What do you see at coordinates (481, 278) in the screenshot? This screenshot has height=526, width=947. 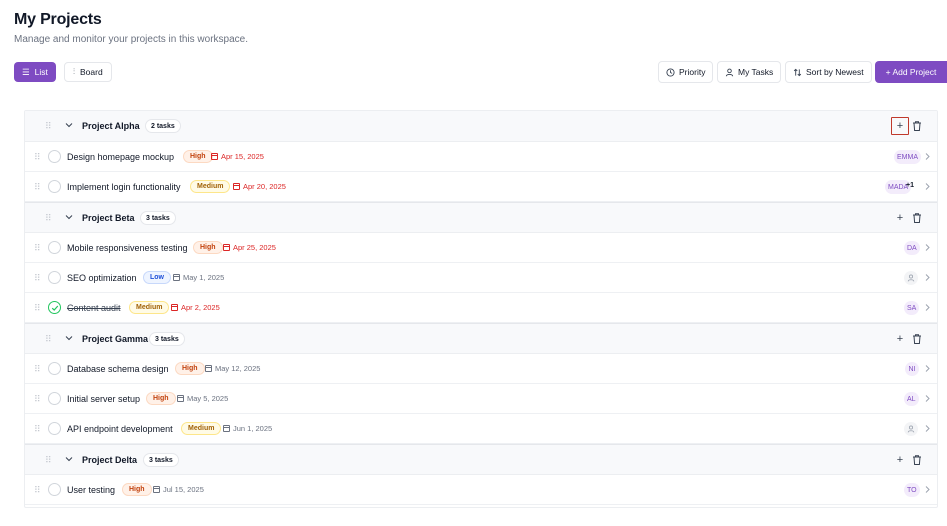 I see `task-row: ⠿ SEO optimization Low May 1, 2025` at bounding box center [481, 278].